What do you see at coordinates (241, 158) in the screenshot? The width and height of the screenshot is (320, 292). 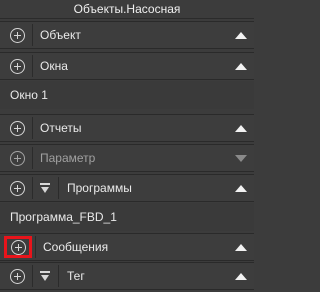 I see `expand-arrow-icon` at bounding box center [241, 158].